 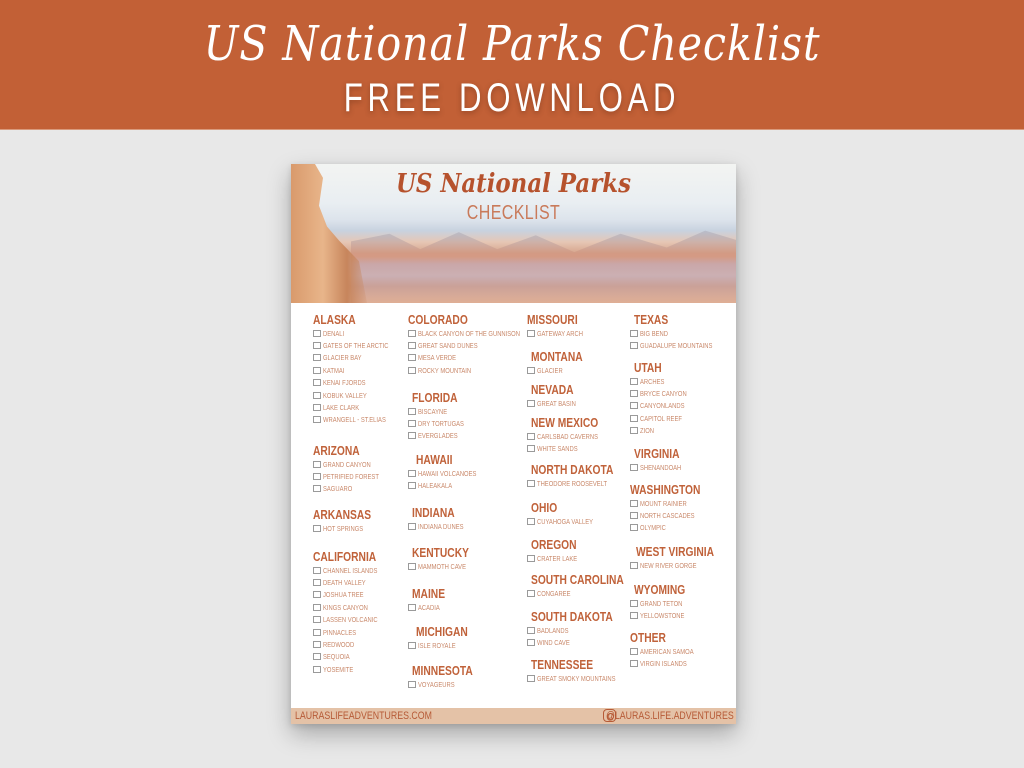 What do you see at coordinates (353, 632) in the screenshot?
I see `park-item: PINNACLES` at bounding box center [353, 632].